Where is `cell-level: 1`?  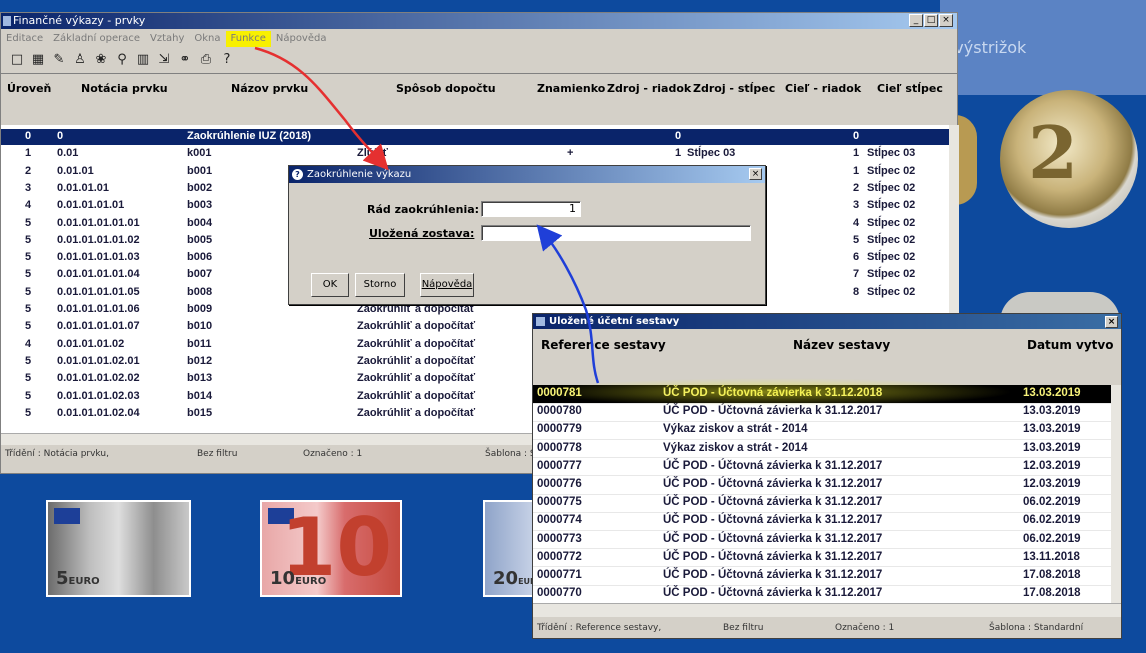 cell-level: 1 is located at coordinates (28, 153).